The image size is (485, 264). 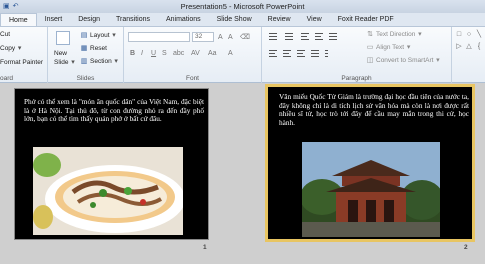 I want to click on bullets-icon, so click(x=273, y=36).